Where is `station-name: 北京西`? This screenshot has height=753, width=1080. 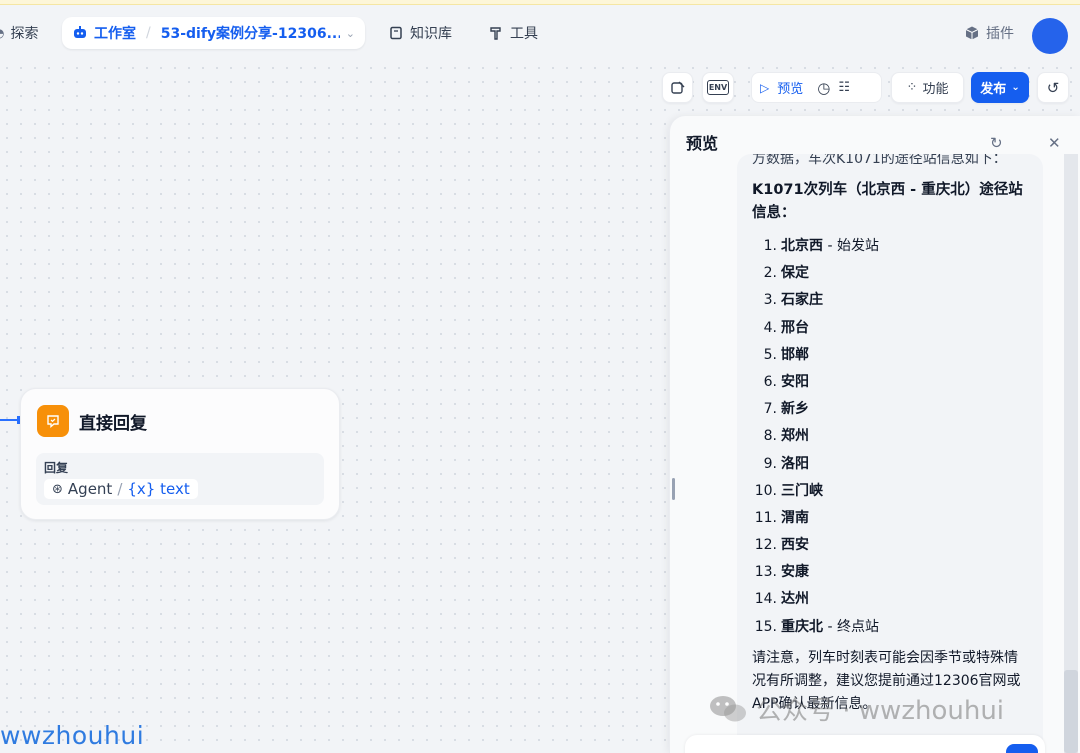 station-name: 北京西 is located at coordinates (802, 246).